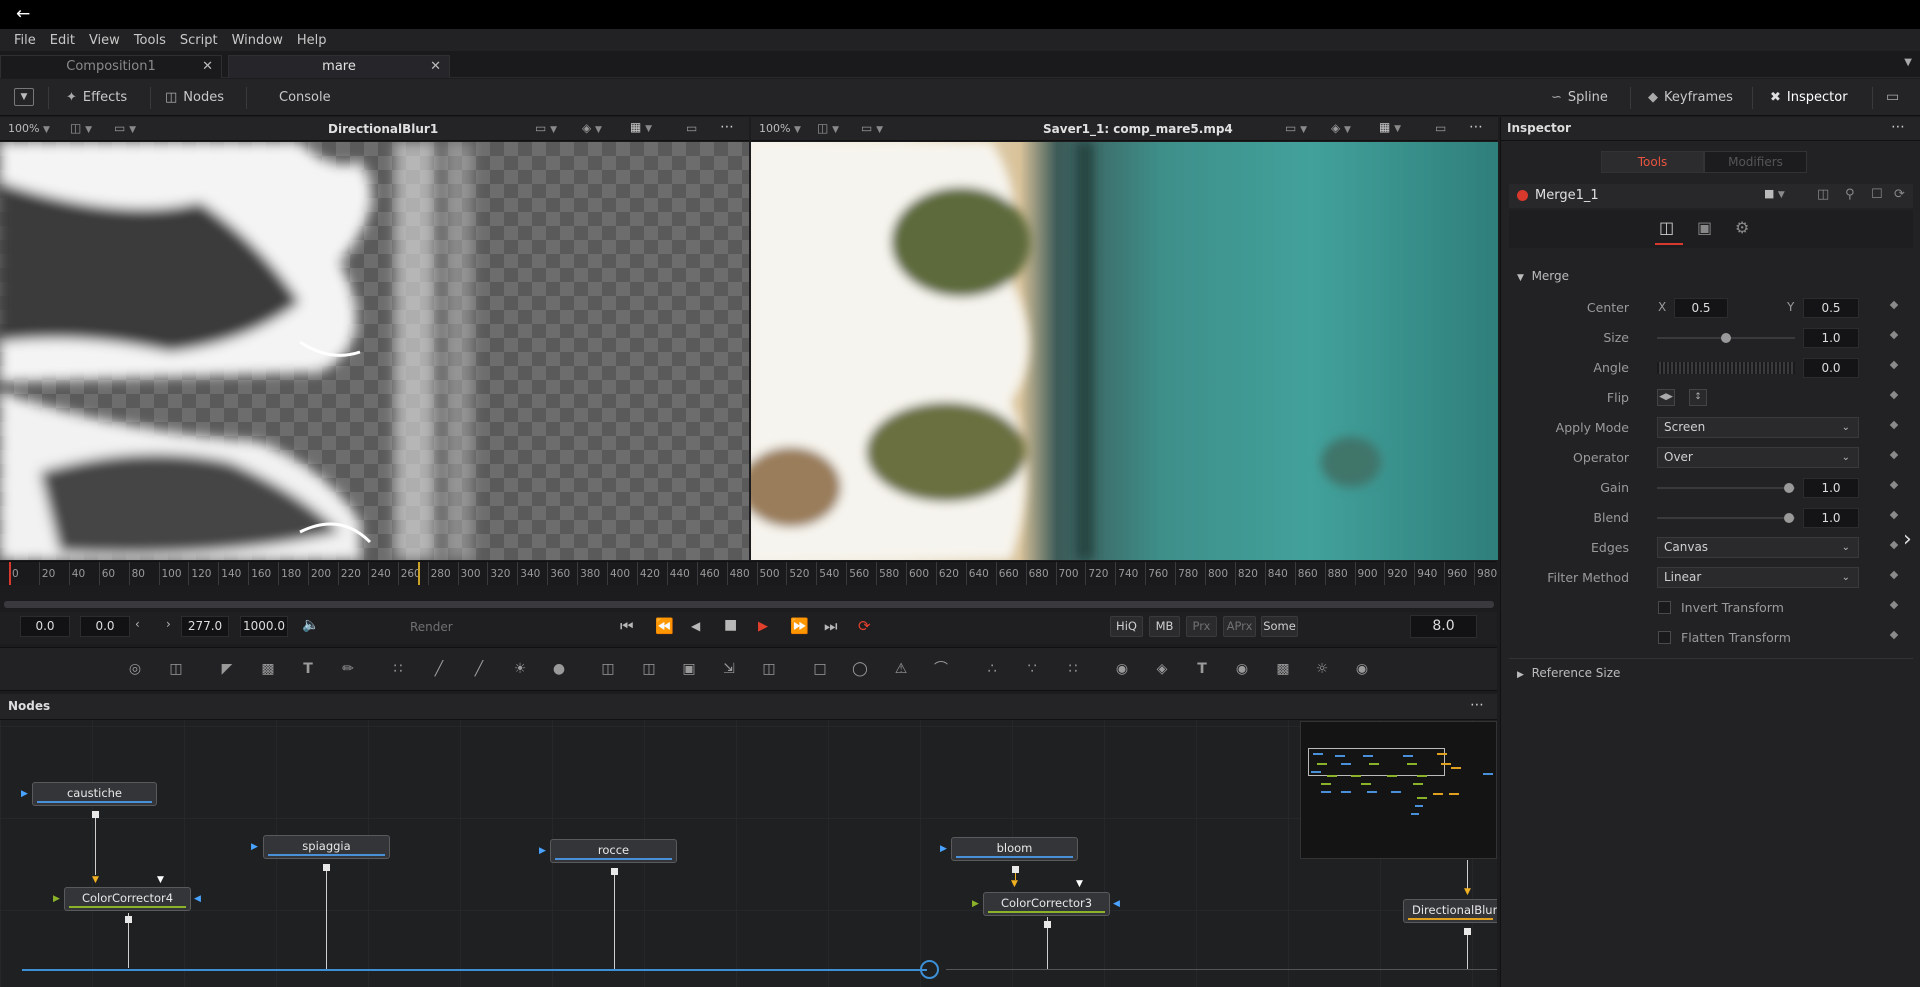 The width and height of the screenshot is (1920, 987). Describe the element at coordinates (1726, 518) in the screenshot. I see `blend-slider` at that location.